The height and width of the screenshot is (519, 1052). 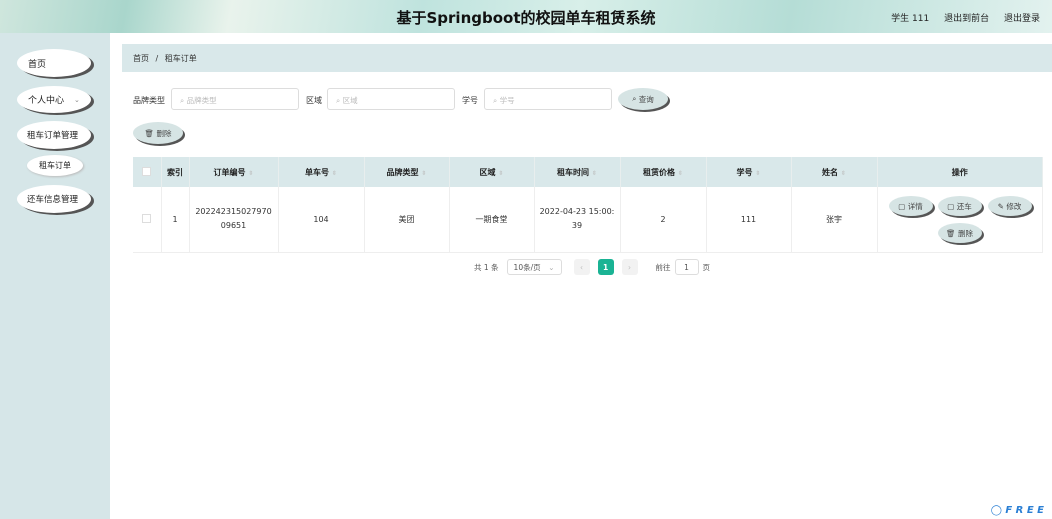 What do you see at coordinates (234, 172) in the screenshot?
I see `col-order-no: 订单编号 ⇳` at bounding box center [234, 172].